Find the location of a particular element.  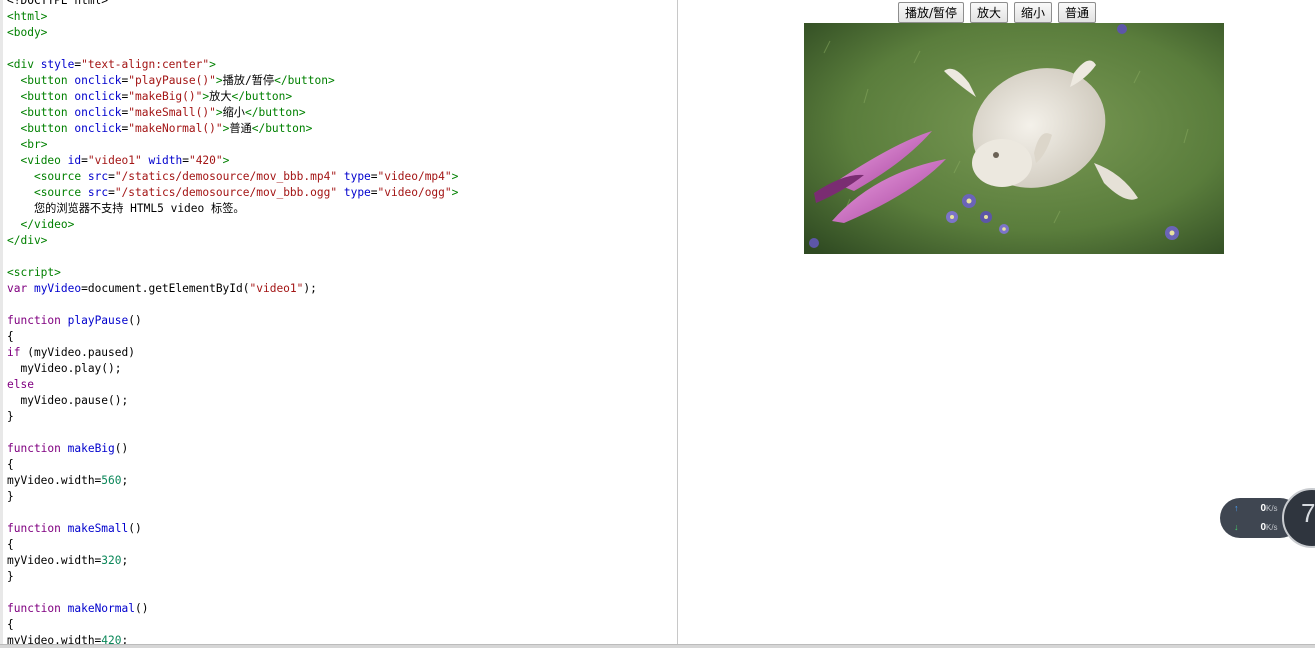

code-token: 缩小 is located at coordinates (233, 112).